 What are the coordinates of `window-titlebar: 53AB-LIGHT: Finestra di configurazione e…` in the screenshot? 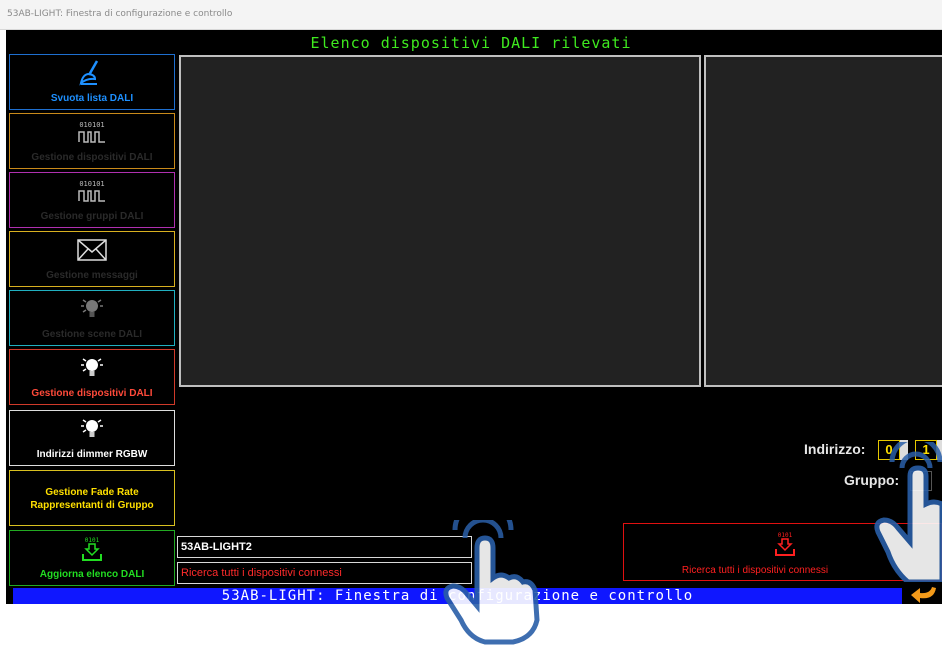 It's located at (471, 15).